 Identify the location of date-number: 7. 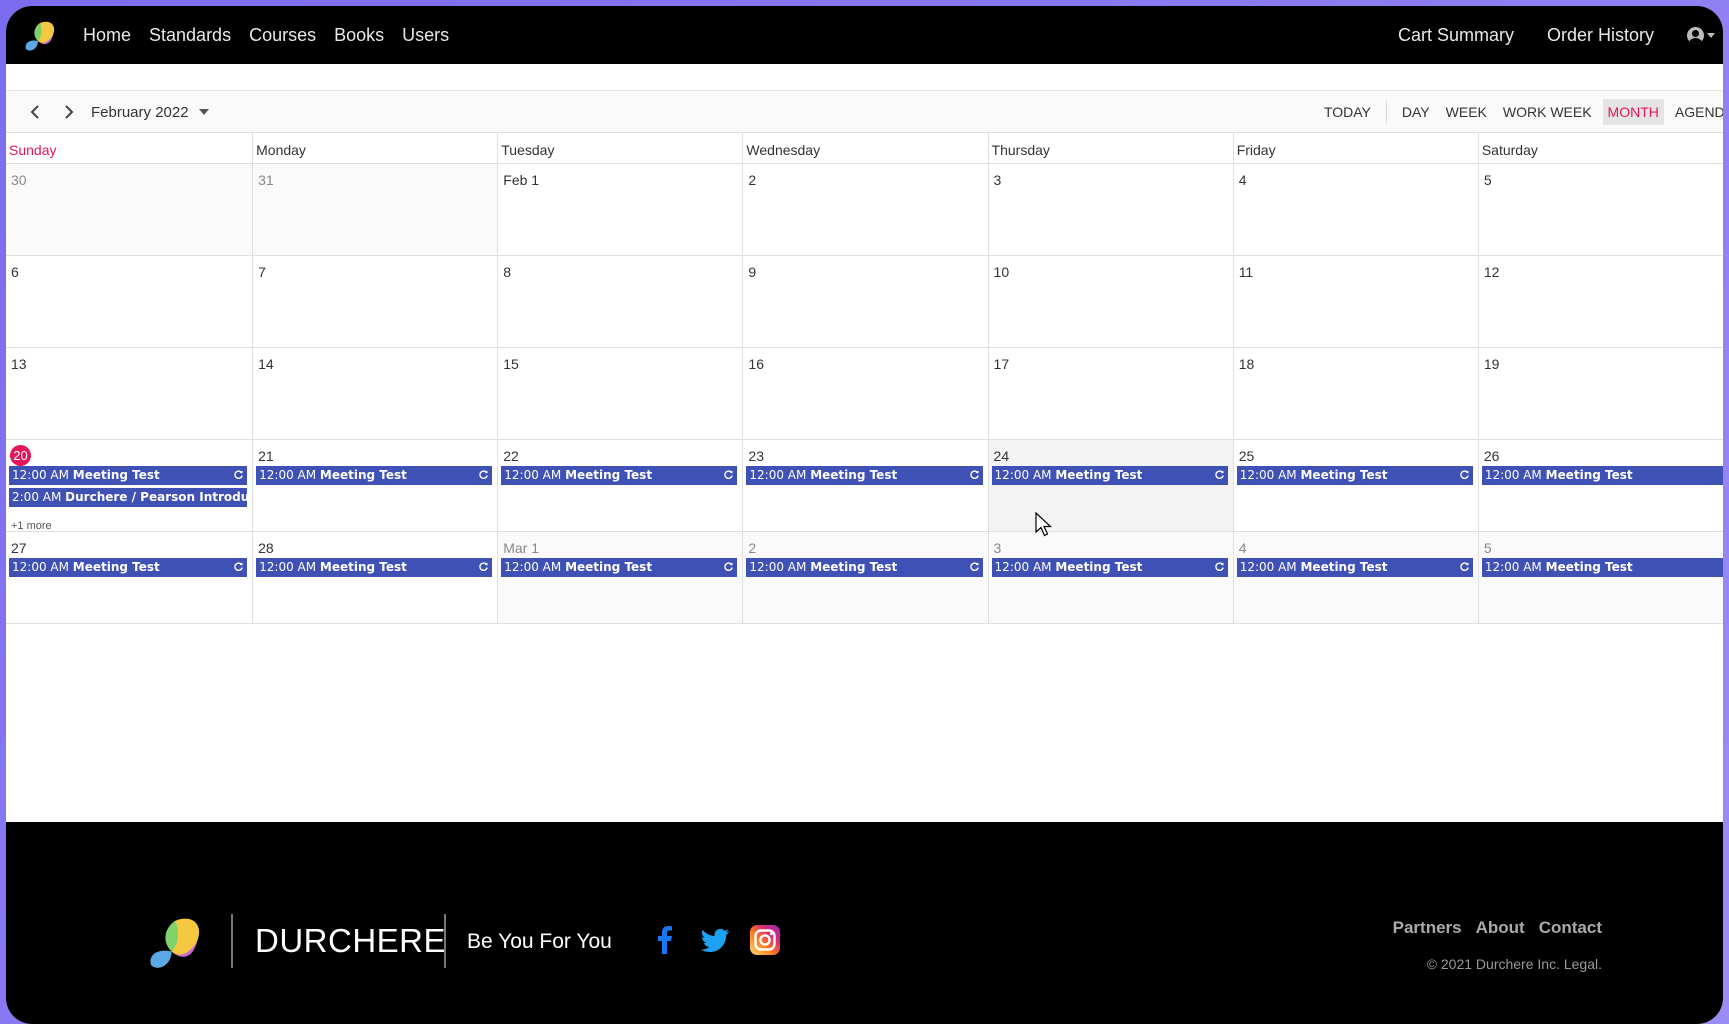
(262, 272).